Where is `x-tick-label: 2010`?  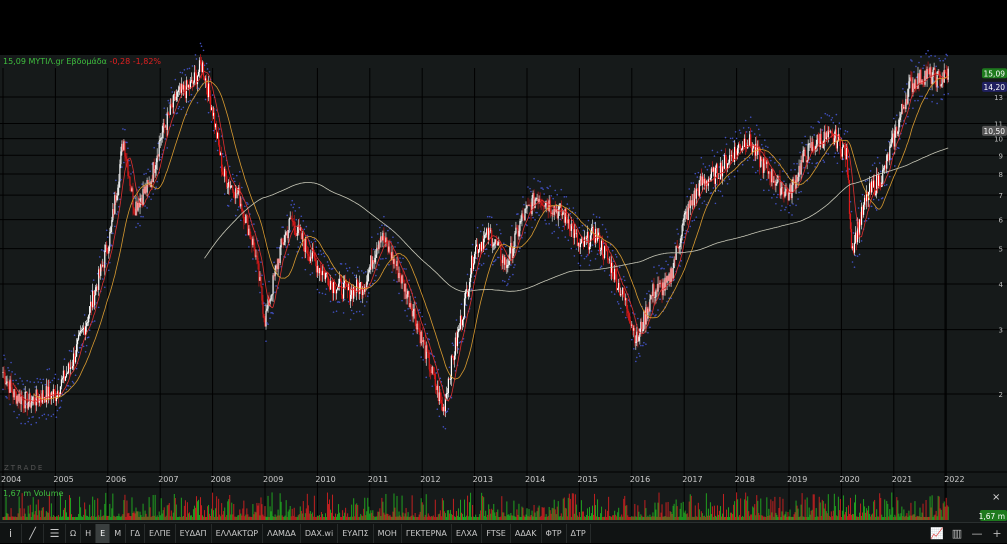
x-tick-label: 2010 is located at coordinates (325, 479).